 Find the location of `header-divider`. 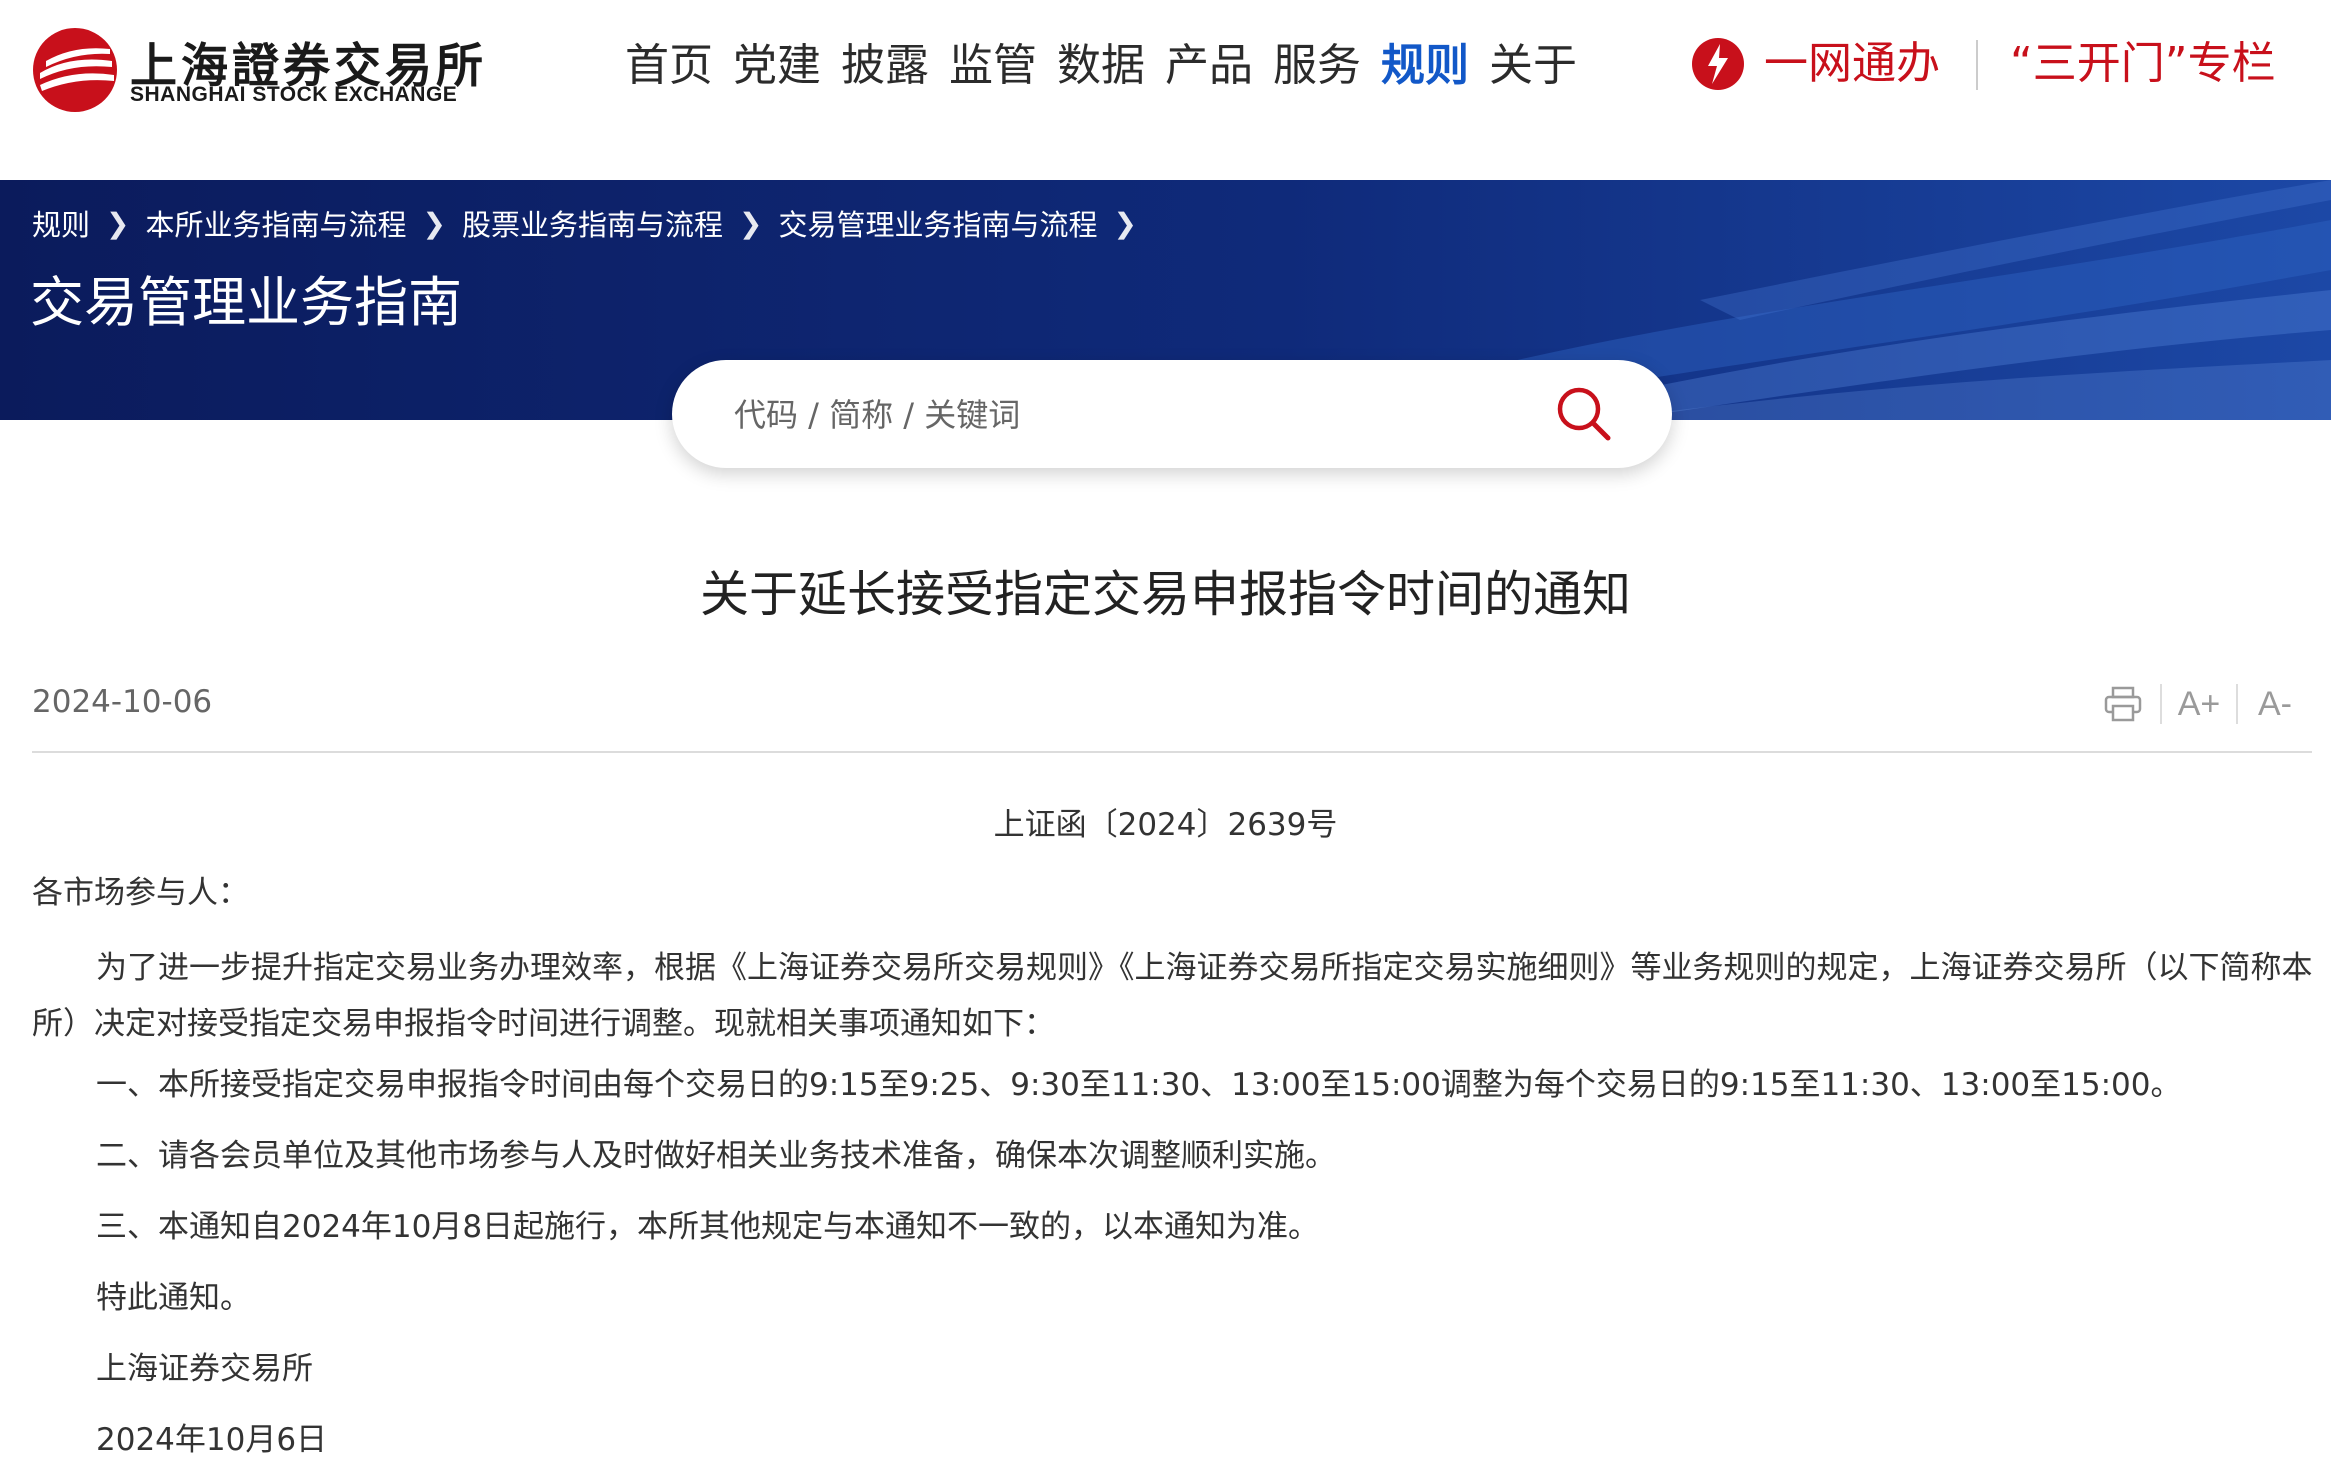

header-divider is located at coordinates (1977, 65).